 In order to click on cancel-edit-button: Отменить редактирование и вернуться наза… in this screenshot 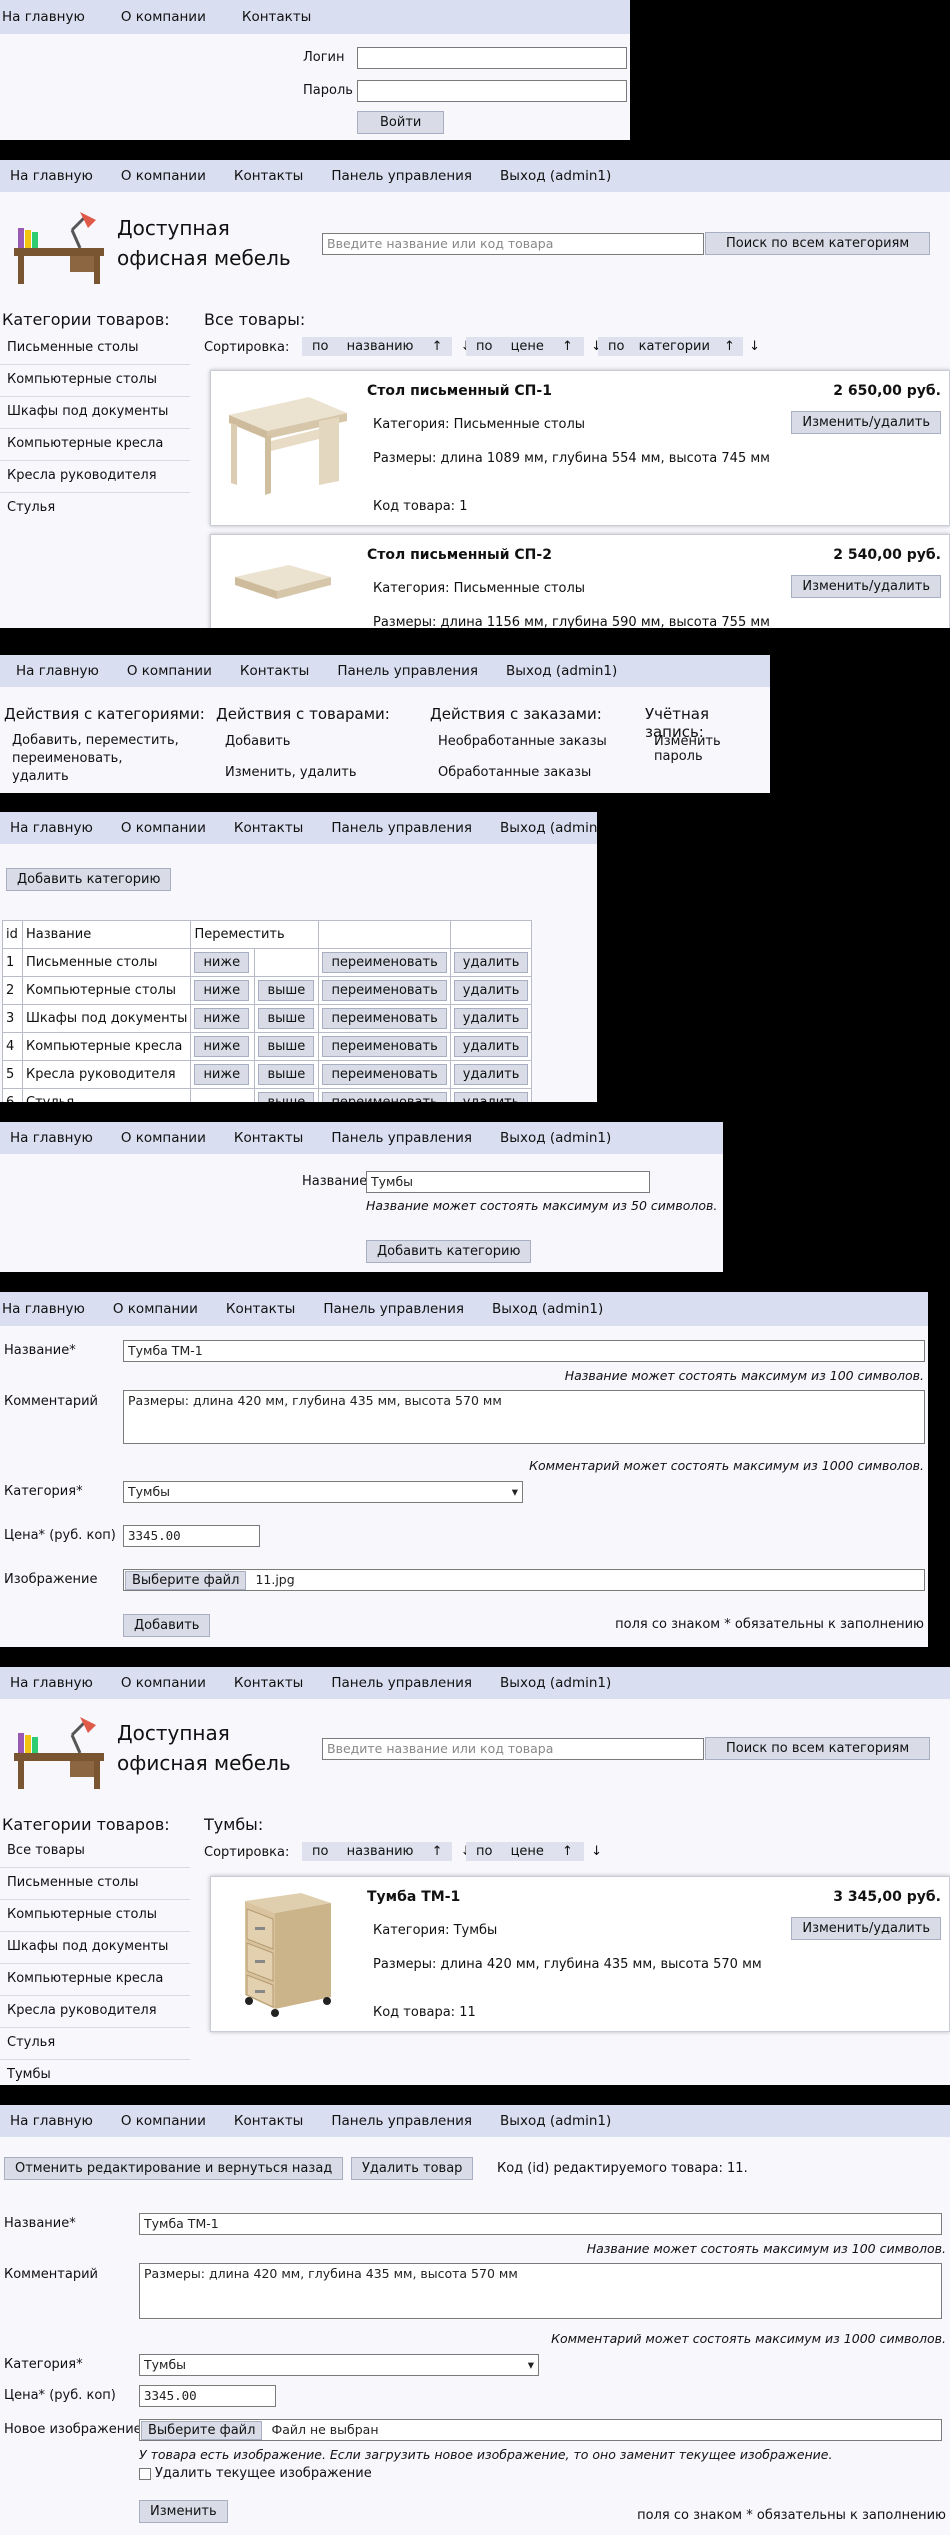, I will do `click(174, 2168)`.